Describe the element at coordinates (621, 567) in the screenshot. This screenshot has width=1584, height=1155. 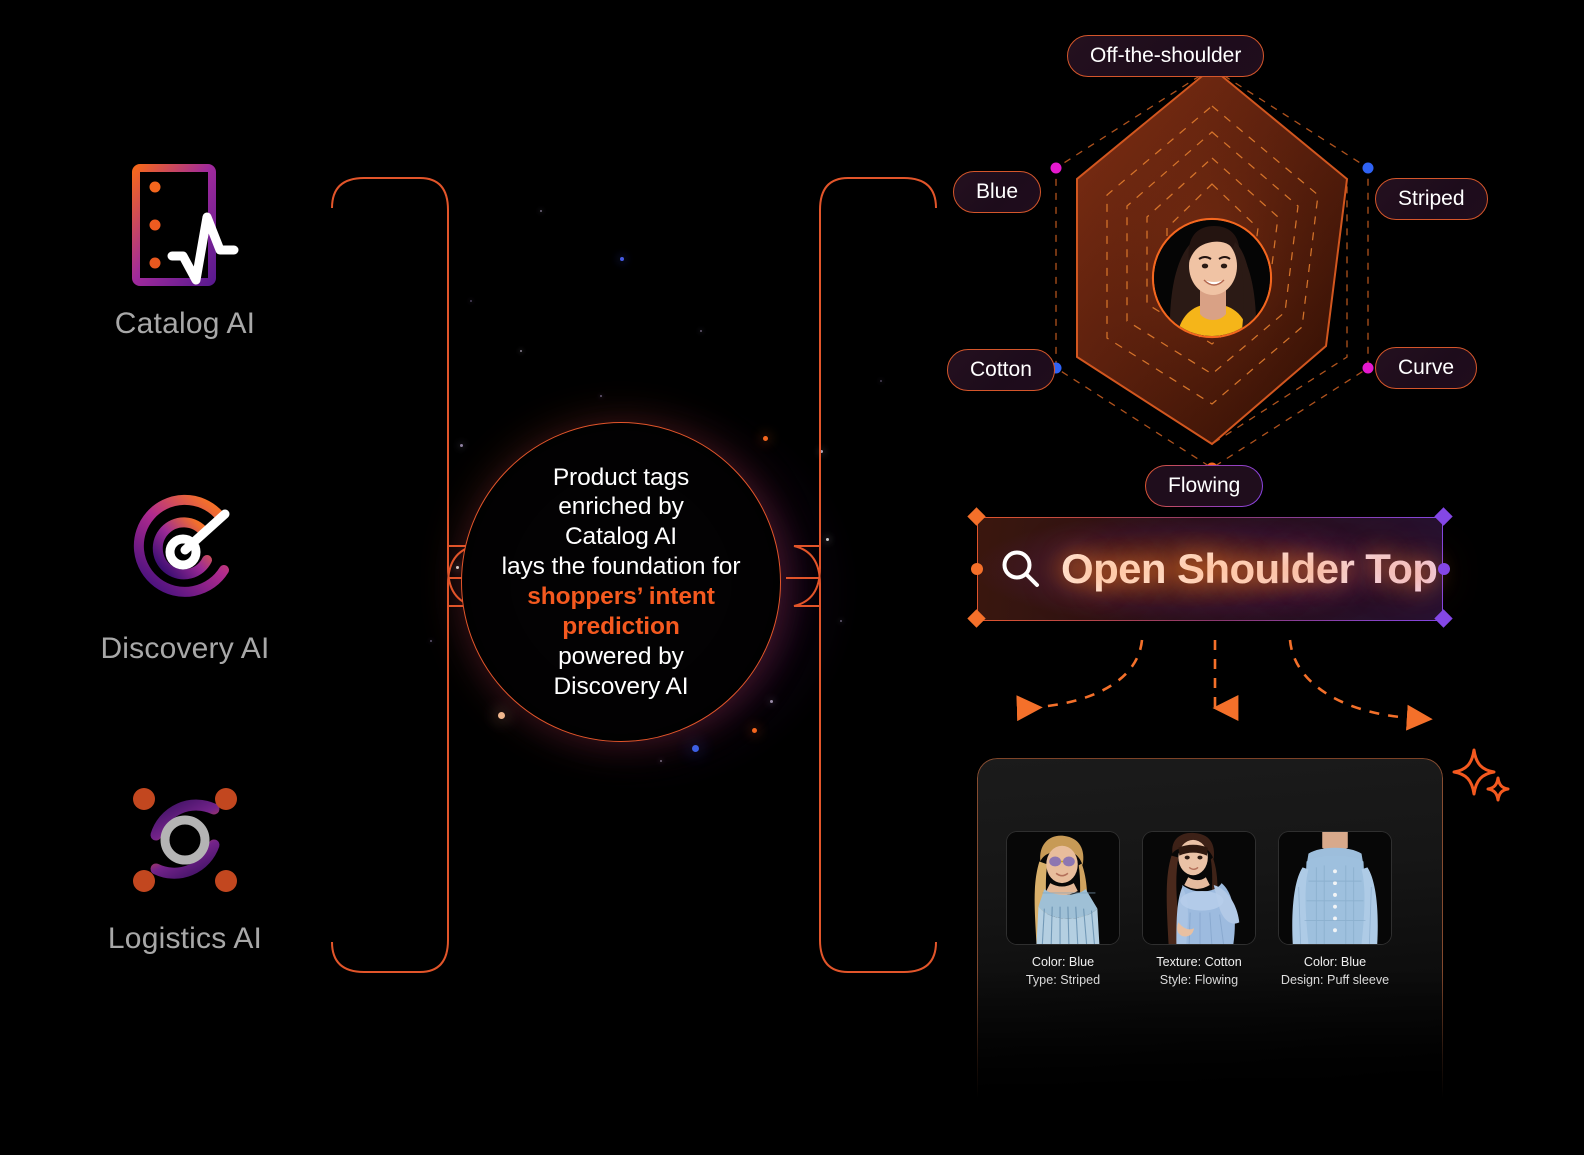
I see `core-line-4: lays the foundation for` at that location.